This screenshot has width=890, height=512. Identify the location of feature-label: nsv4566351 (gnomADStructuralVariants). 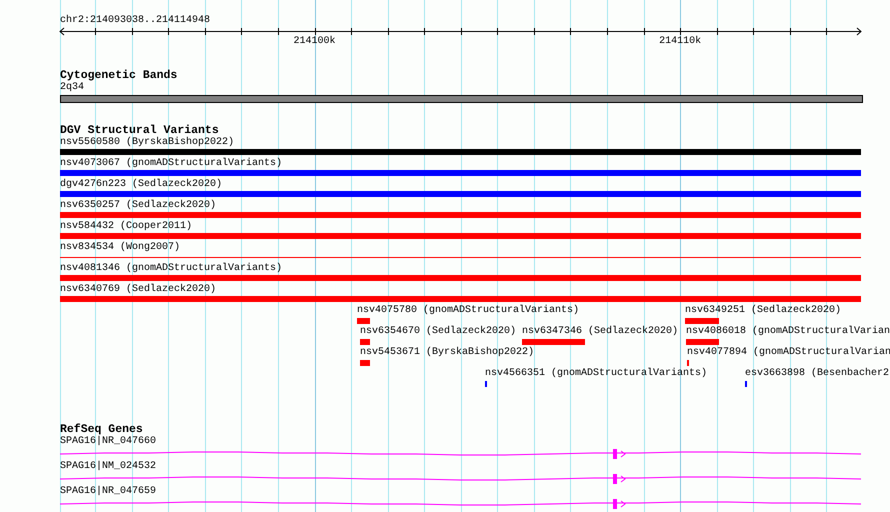
(596, 374).